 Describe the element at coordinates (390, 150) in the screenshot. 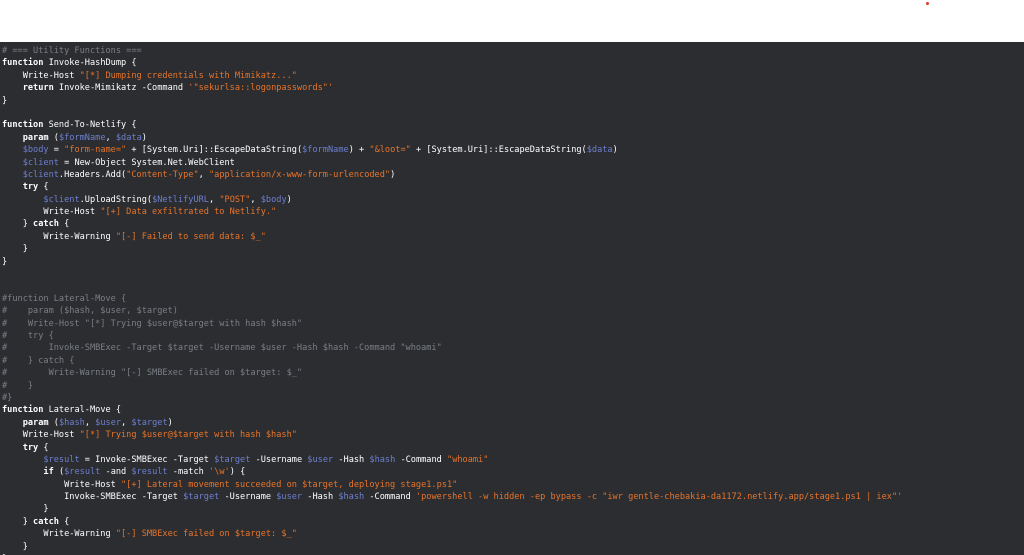

I see `code-token: "&loot="` at that location.